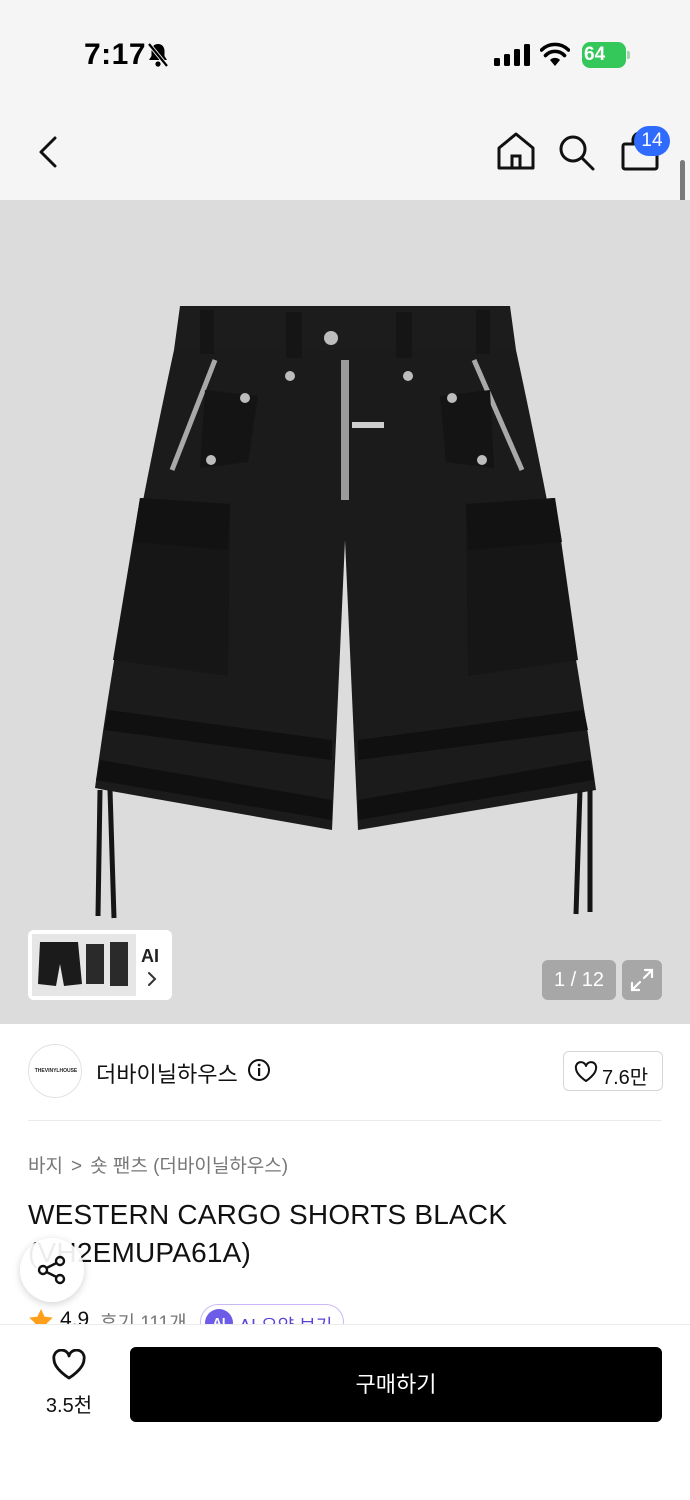 The image size is (690, 1500). I want to click on image-page-counter: 1 / 12, so click(579, 980).